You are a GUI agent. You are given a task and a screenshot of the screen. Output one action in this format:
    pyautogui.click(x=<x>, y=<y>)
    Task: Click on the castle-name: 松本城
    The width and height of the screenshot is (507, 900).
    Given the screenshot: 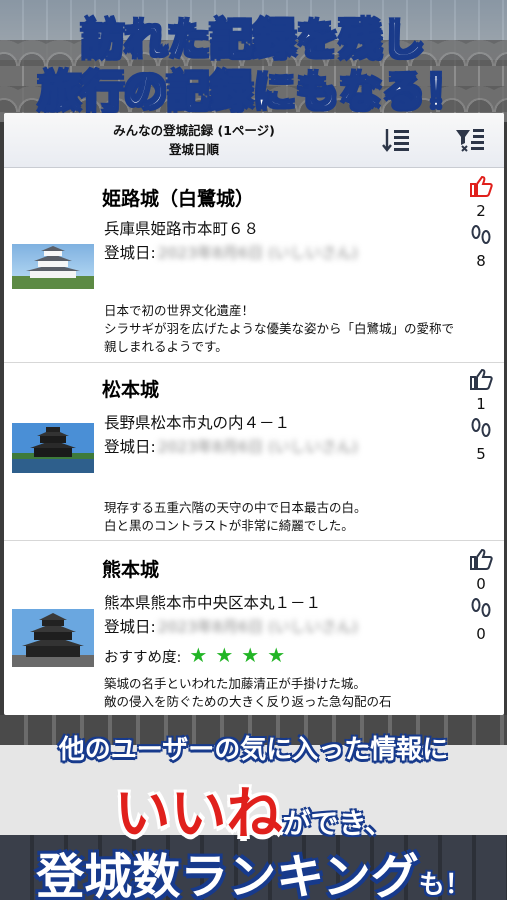 What is the action you would take?
    pyautogui.click(x=131, y=390)
    